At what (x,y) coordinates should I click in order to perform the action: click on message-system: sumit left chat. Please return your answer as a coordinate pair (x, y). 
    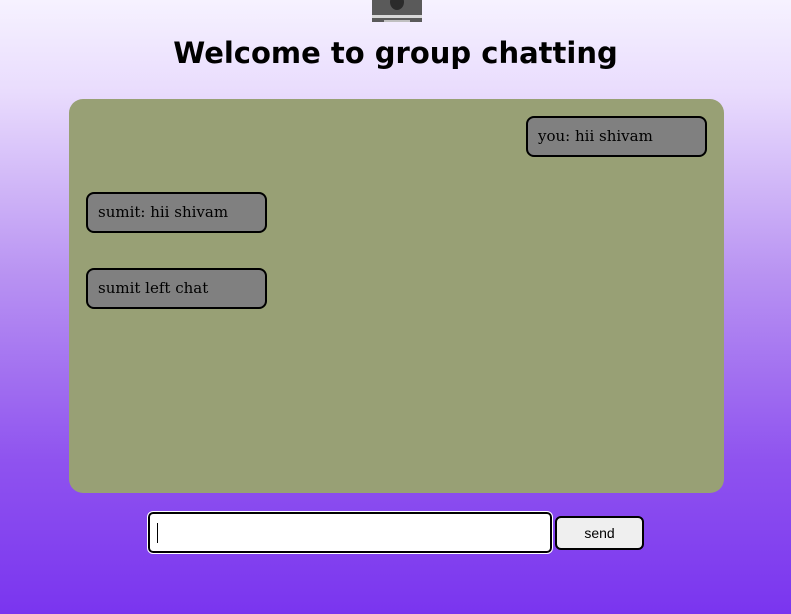
    Looking at the image, I should click on (176, 288).